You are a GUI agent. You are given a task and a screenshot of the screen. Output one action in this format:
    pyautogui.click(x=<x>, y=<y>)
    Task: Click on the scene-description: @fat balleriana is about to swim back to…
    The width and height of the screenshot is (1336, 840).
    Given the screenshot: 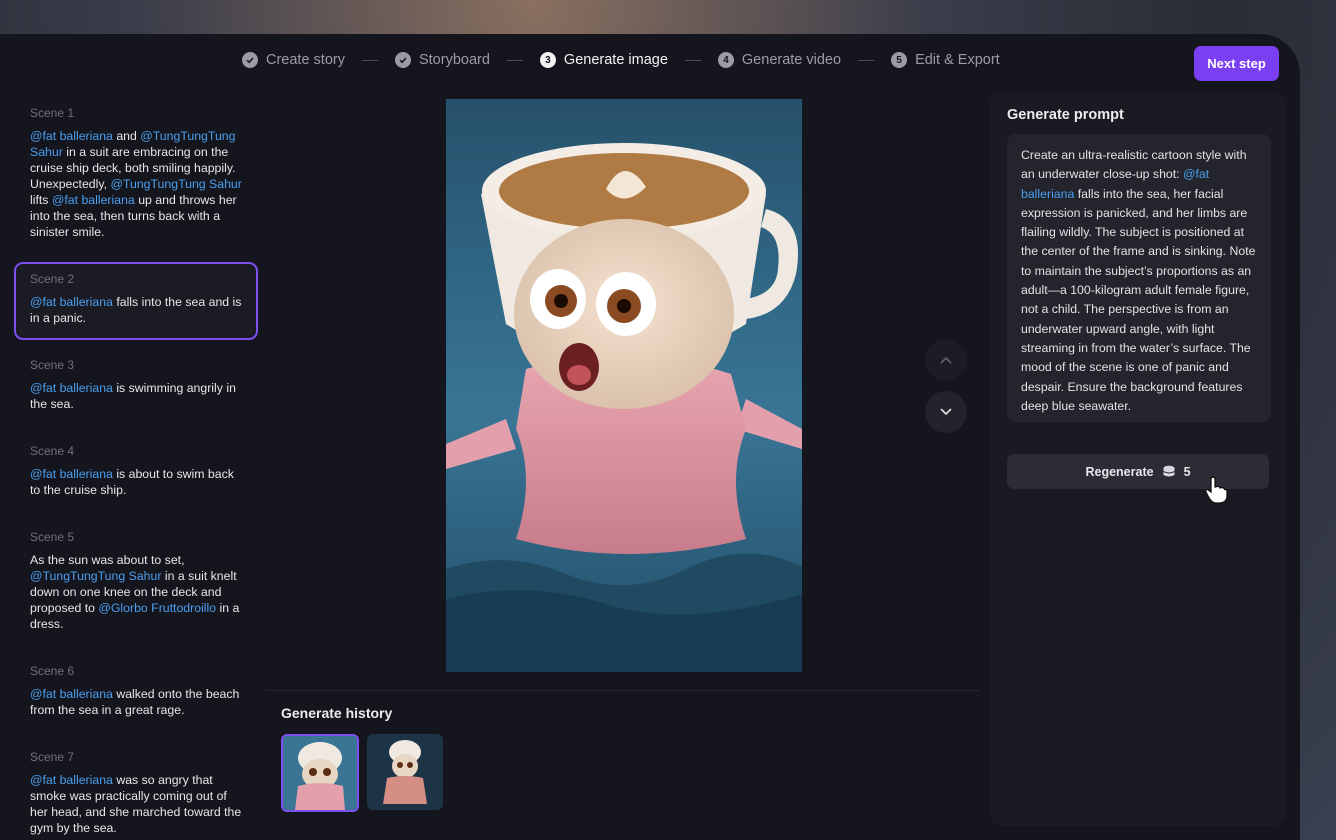 What is the action you would take?
    pyautogui.click(x=136, y=482)
    